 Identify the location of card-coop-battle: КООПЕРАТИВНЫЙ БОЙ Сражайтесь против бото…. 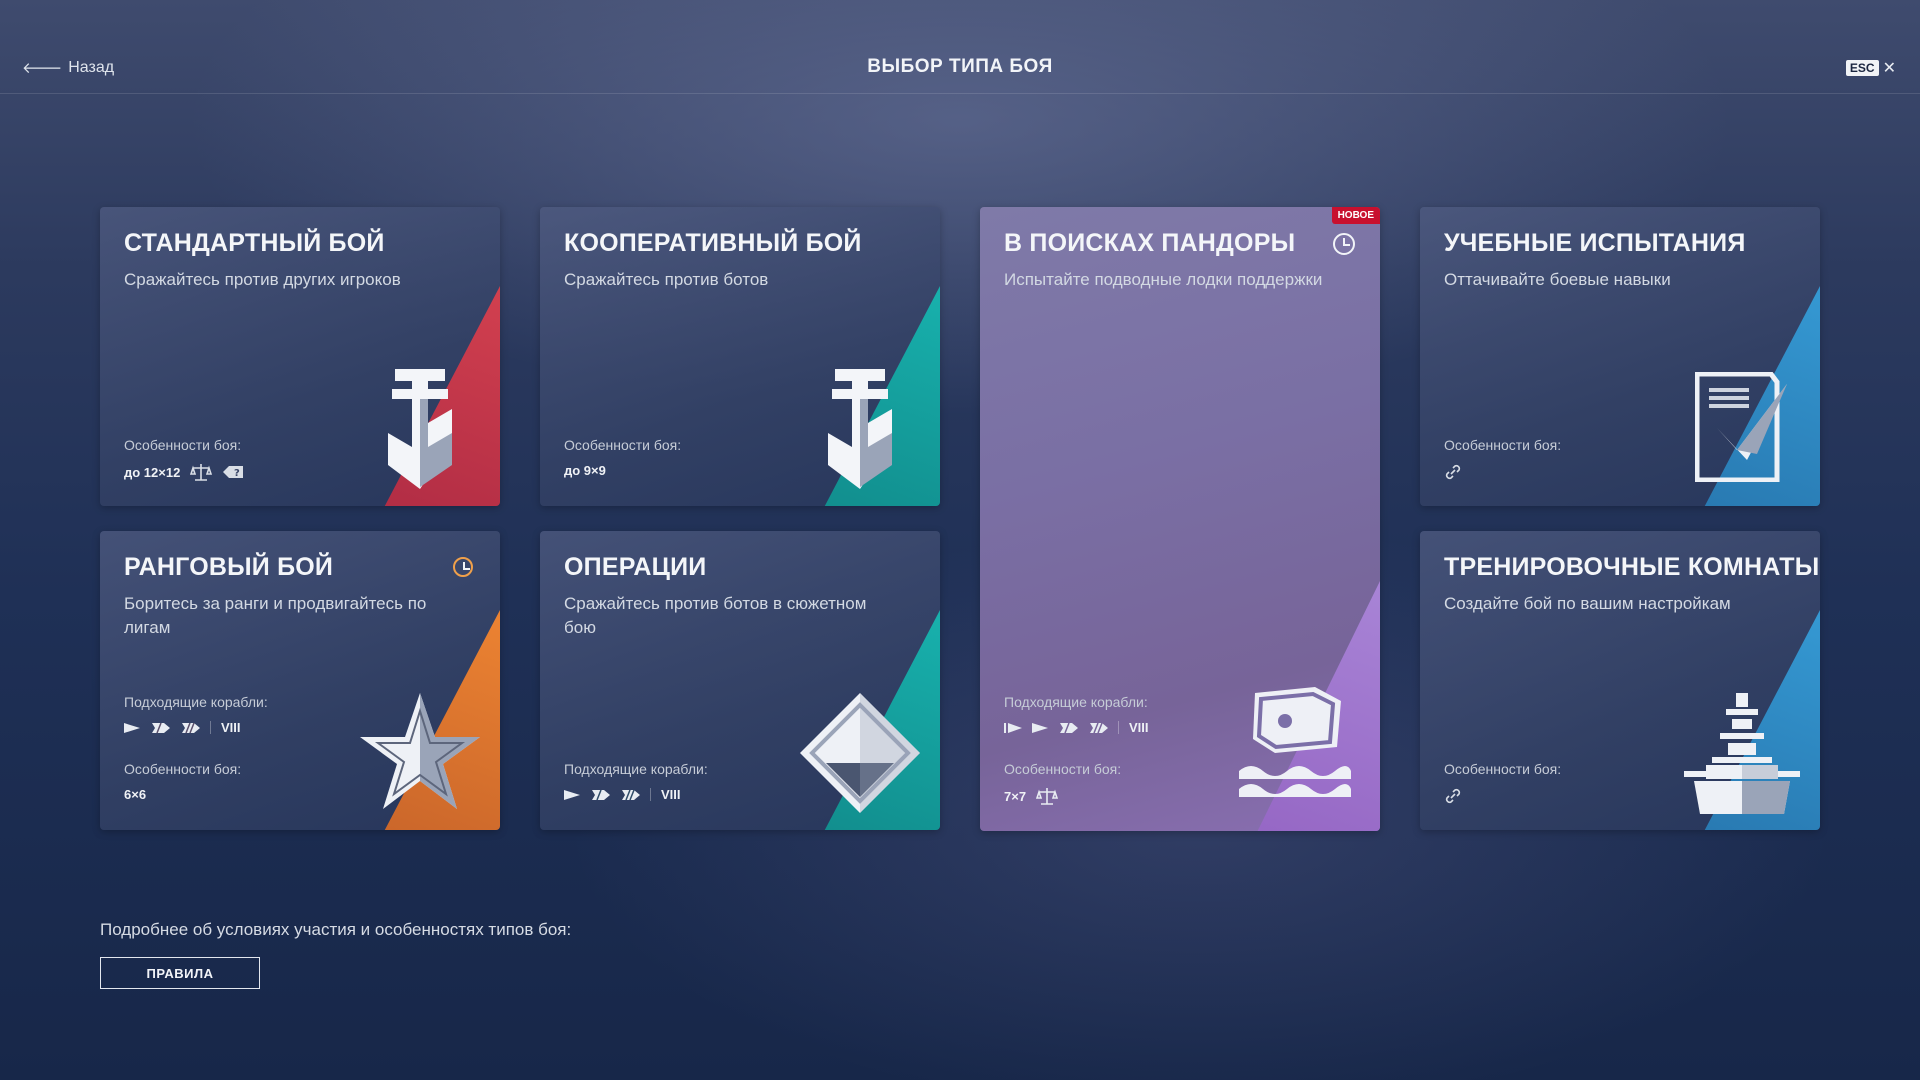
(740, 356).